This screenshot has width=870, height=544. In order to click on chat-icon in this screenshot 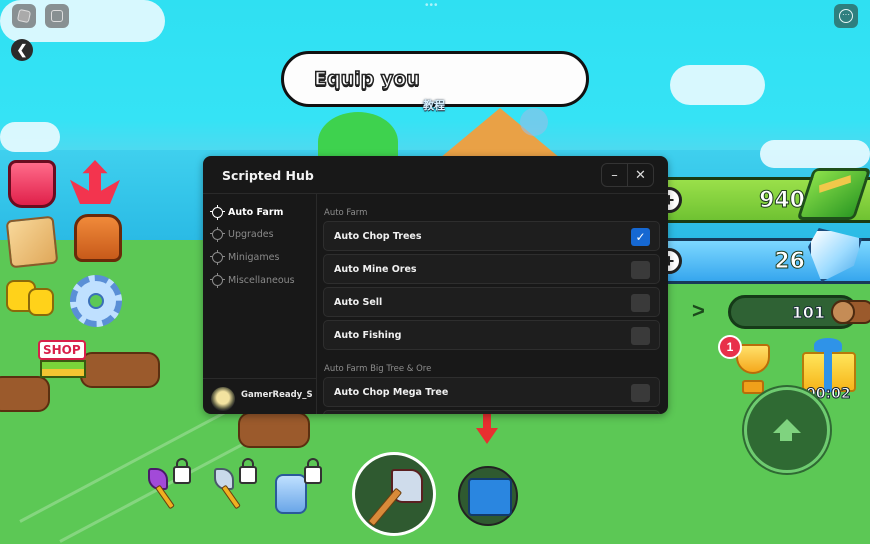, I will do `click(57, 16)`.